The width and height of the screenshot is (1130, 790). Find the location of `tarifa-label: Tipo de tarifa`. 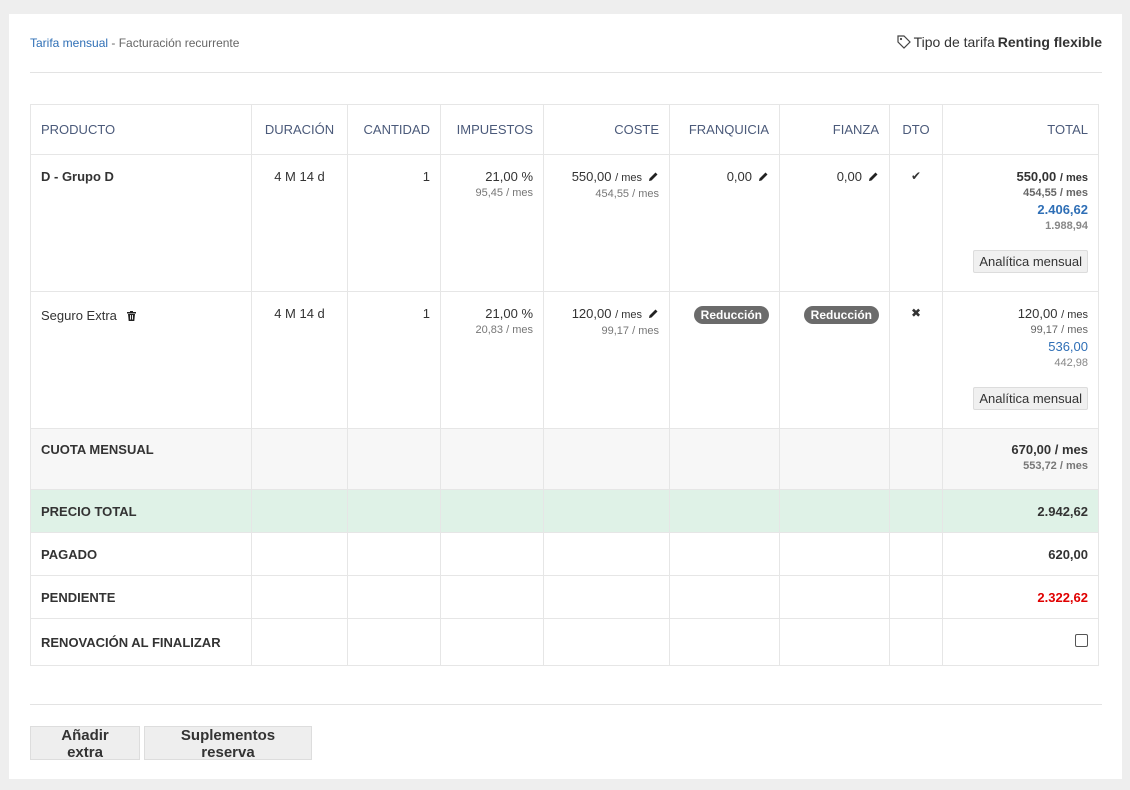

tarifa-label: Tipo de tarifa is located at coordinates (954, 42).